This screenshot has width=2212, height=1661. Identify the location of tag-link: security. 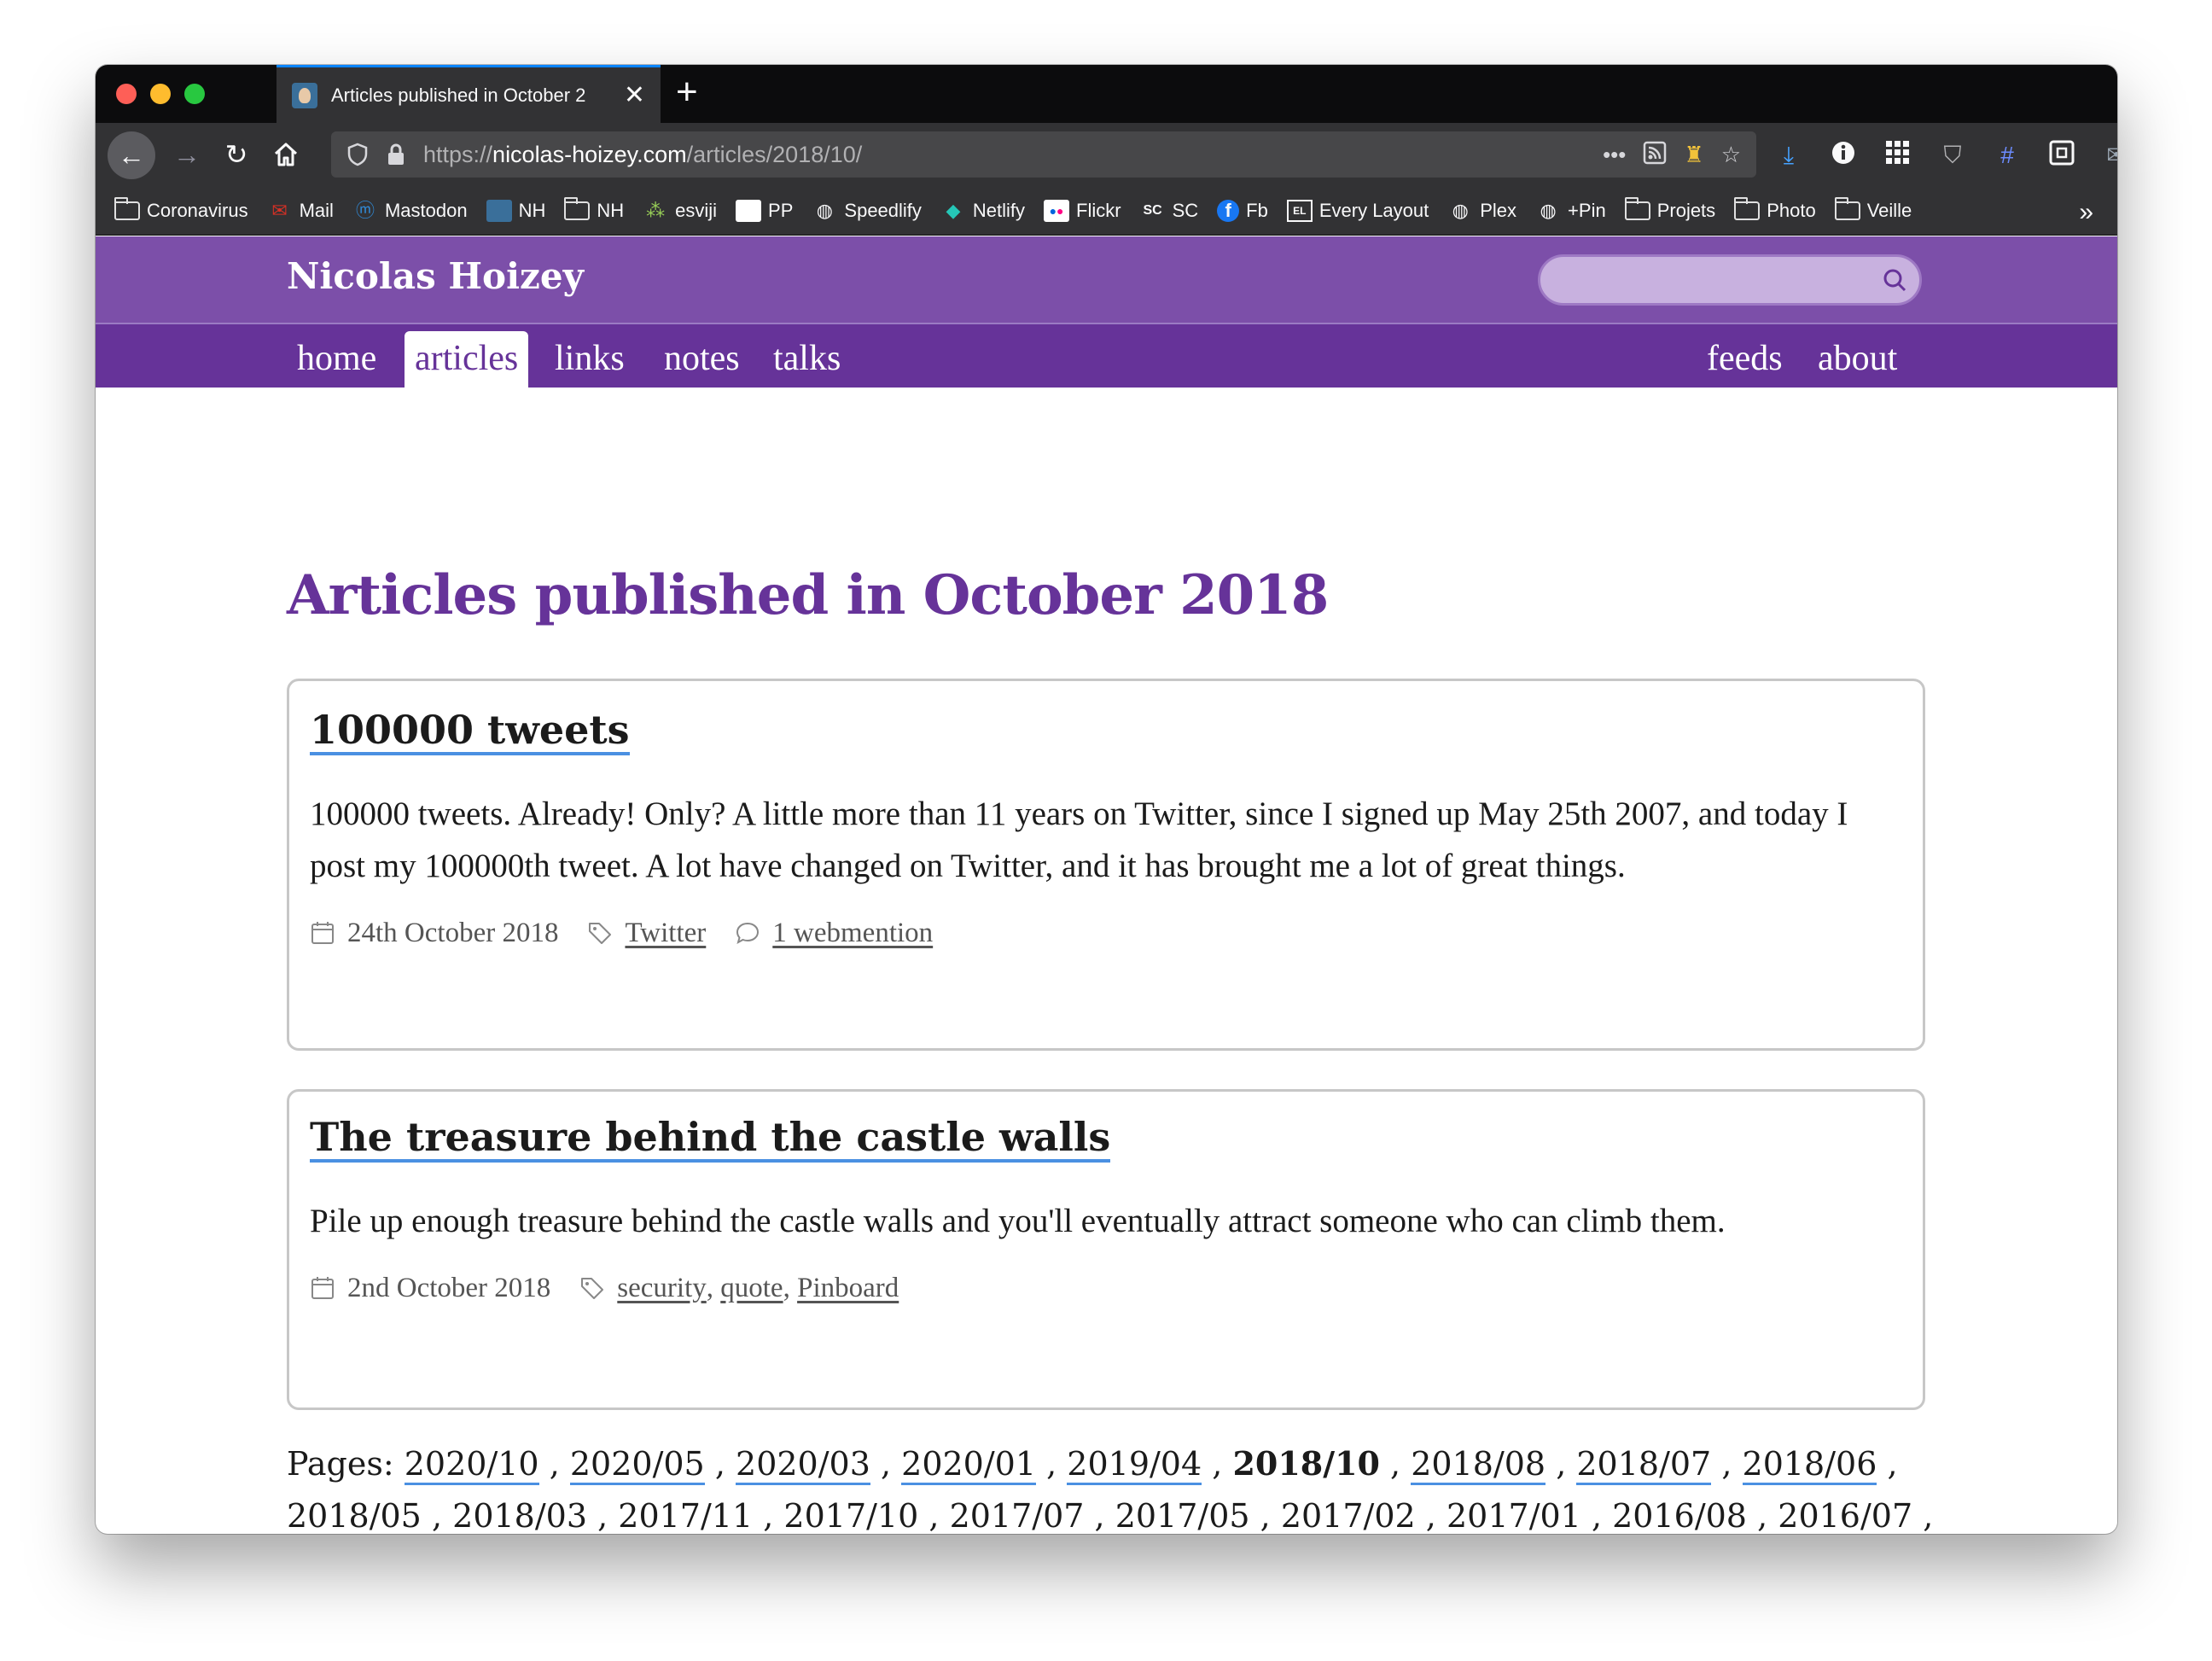
(661, 1288).